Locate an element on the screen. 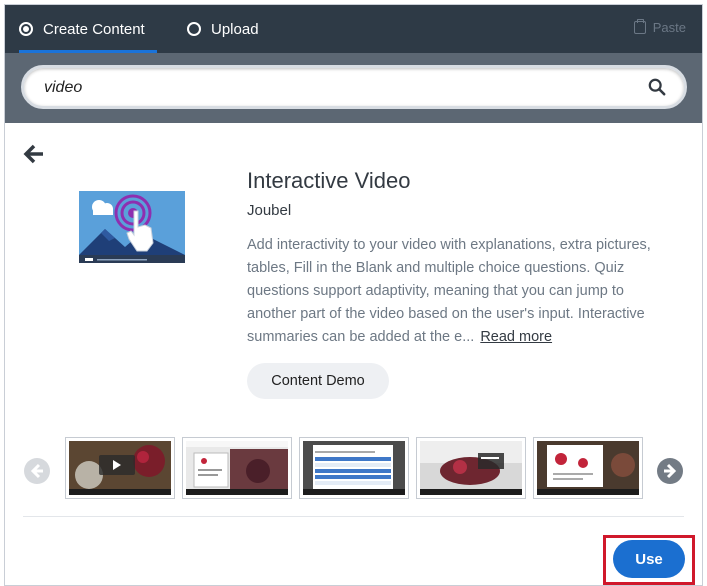 Image resolution: width=707 pixels, height=586 pixels. content-owner: Joubel is located at coordinates (269, 210).